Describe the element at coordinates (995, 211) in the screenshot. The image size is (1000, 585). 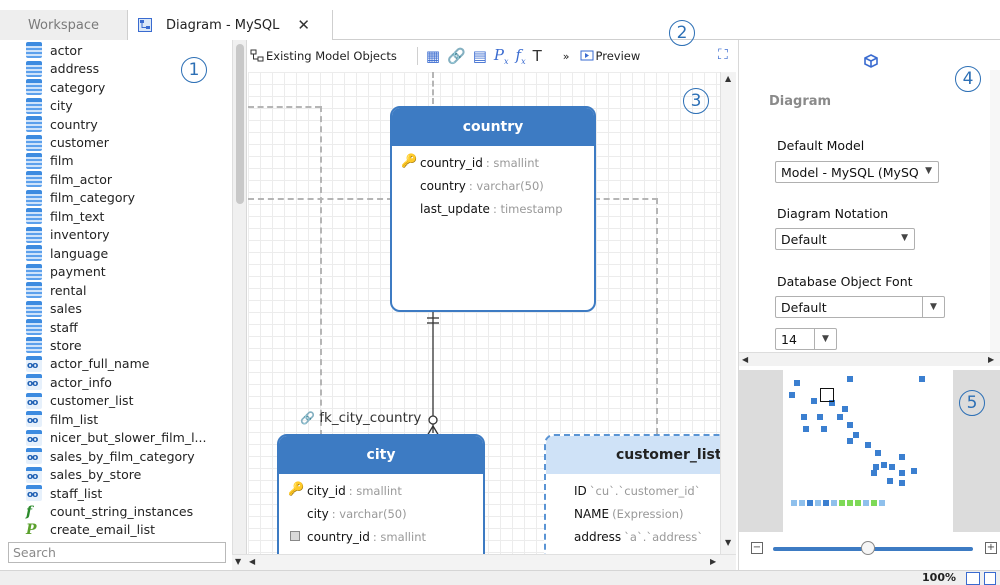
I see `properties-scrollbar` at that location.